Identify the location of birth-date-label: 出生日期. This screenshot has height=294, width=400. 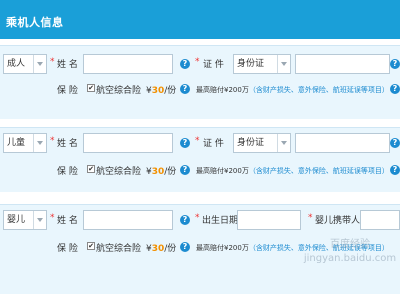
(220, 221).